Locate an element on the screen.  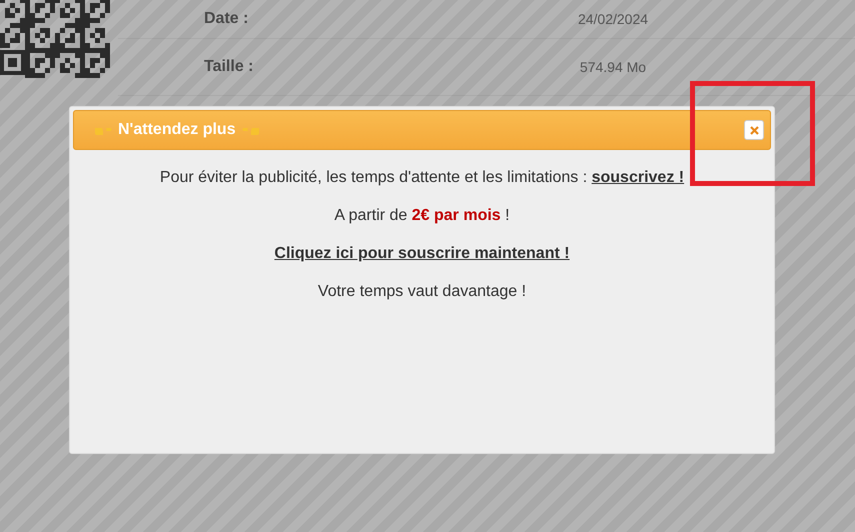
detail-label: Date : is located at coordinates (226, 19).